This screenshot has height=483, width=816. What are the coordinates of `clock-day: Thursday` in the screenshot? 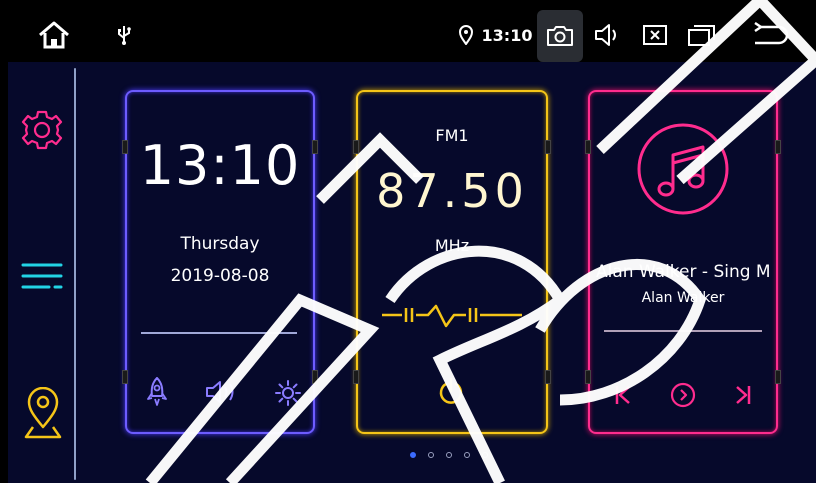 It's located at (220, 244).